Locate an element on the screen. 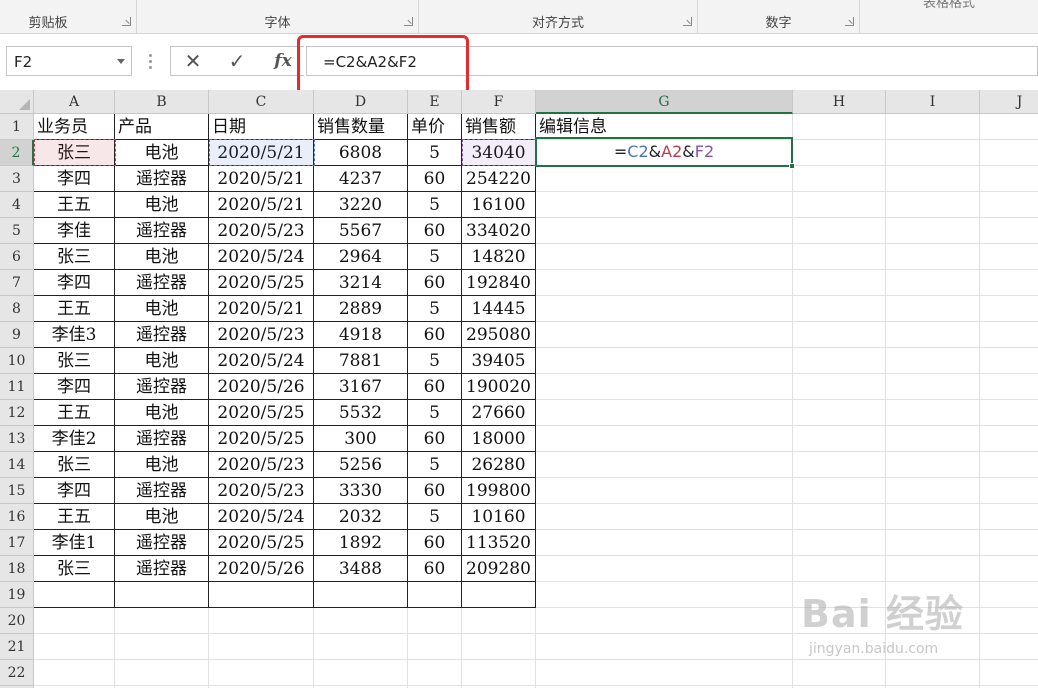 This screenshot has height=688, width=1038. row-header-19: 19 is located at coordinates (17, 595).